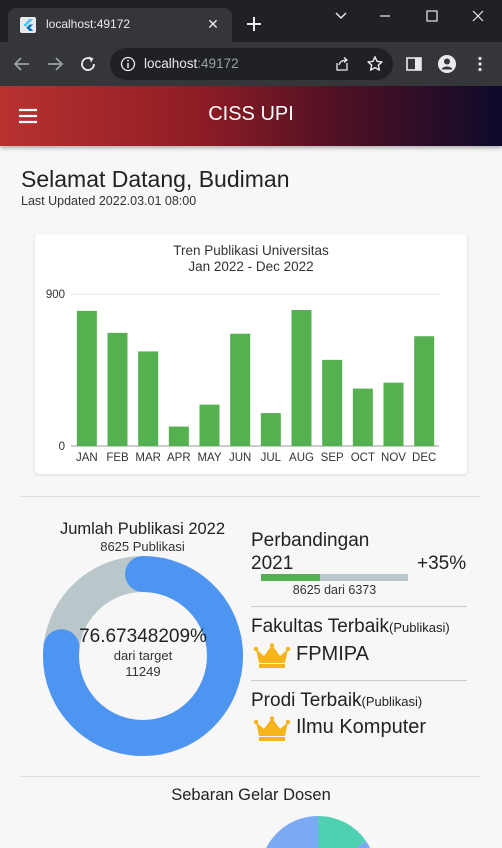 The width and height of the screenshot is (502, 848). What do you see at coordinates (55, 64) in the screenshot?
I see `forward-arrow-icon` at bounding box center [55, 64].